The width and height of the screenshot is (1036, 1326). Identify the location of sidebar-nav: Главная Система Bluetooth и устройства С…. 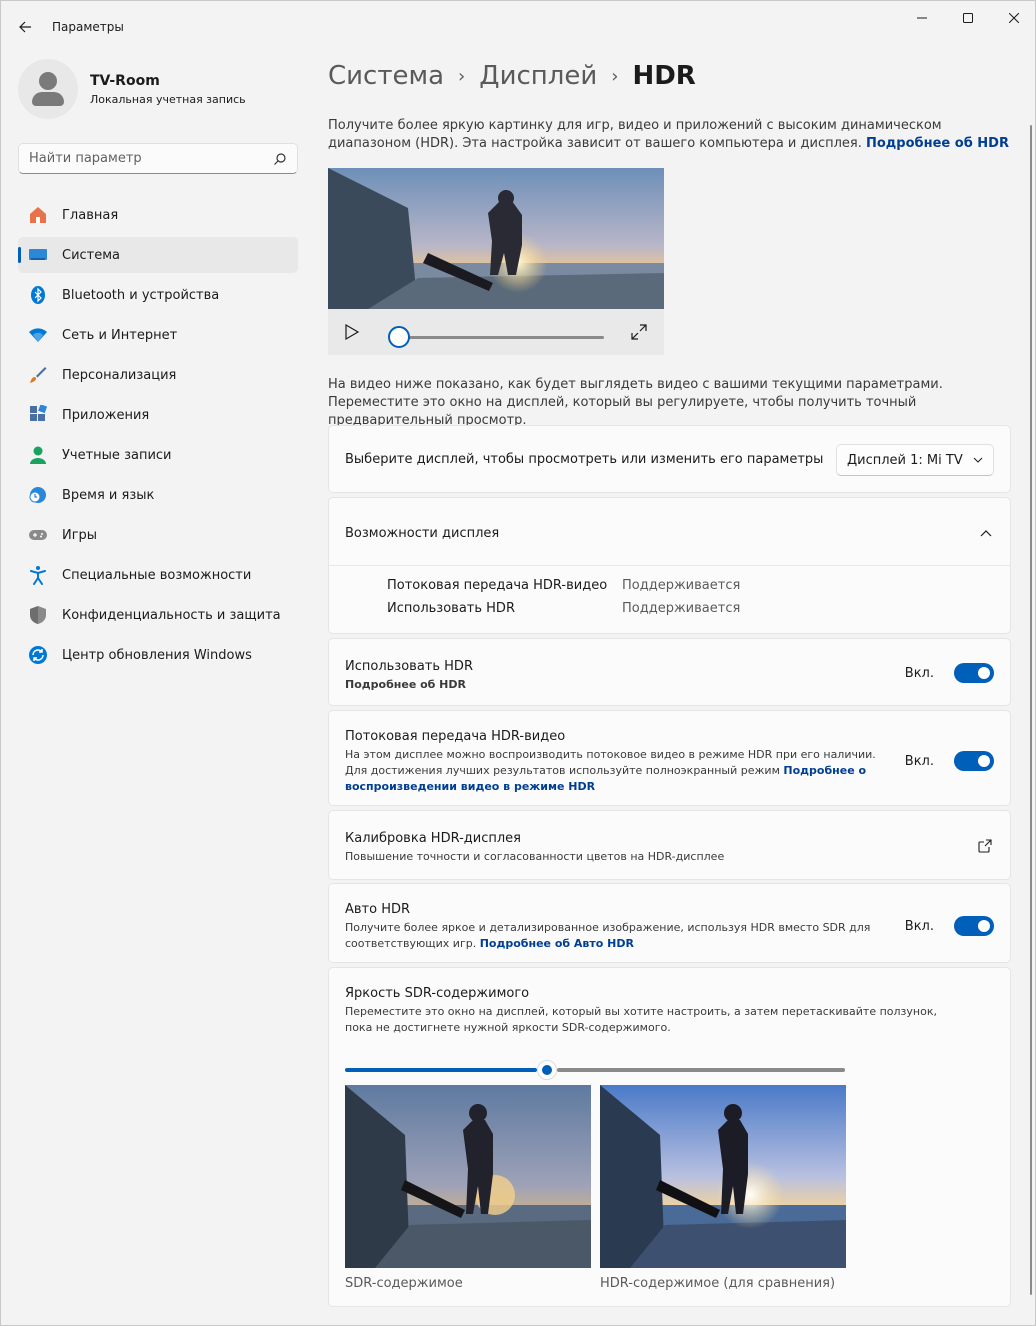
(158, 437).